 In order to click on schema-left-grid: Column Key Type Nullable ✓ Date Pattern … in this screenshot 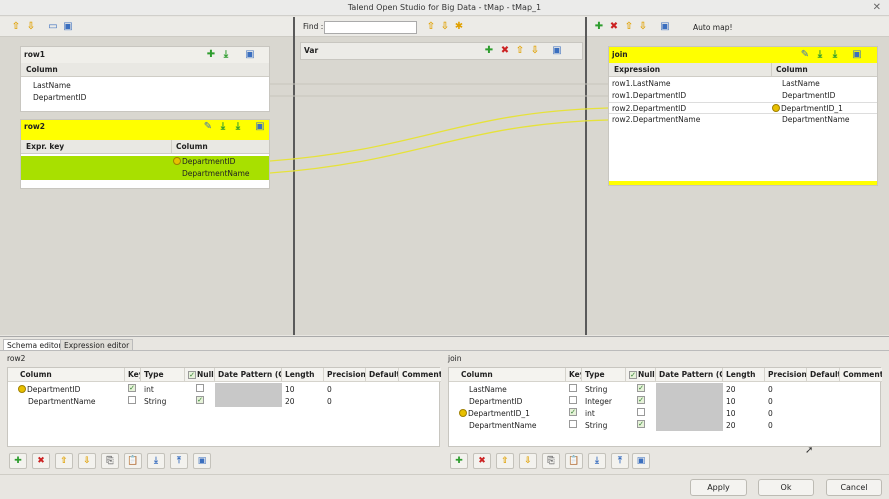, I will do `click(224, 407)`.